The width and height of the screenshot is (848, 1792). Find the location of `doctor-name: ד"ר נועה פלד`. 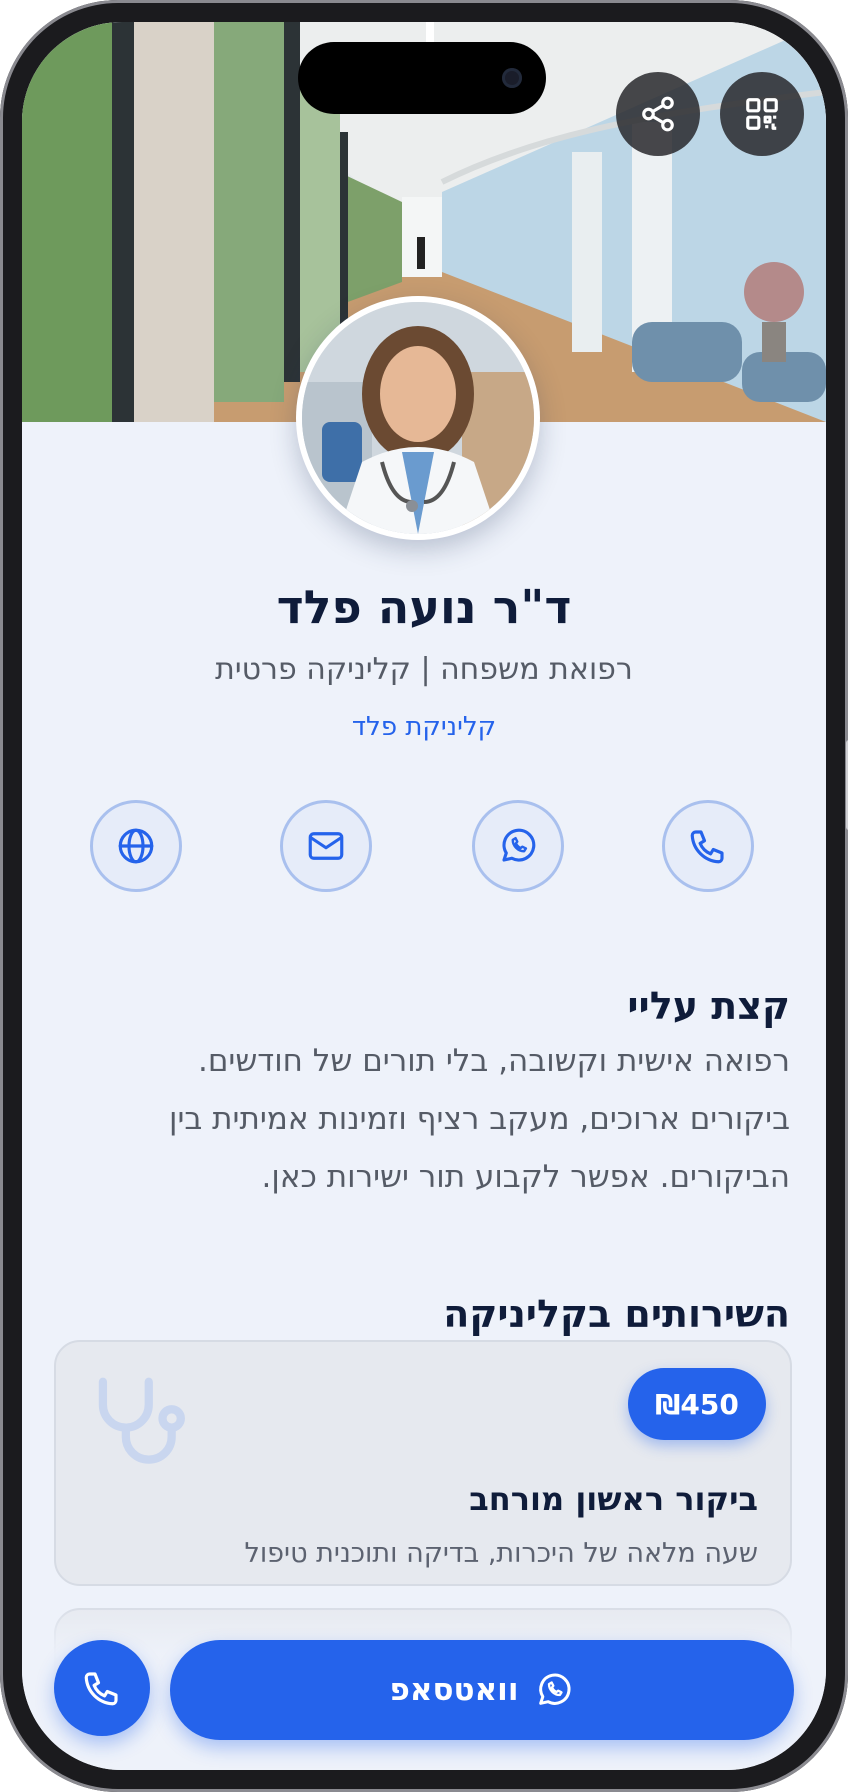

doctor-name: ד"ר נועה פלד is located at coordinates (424, 607).